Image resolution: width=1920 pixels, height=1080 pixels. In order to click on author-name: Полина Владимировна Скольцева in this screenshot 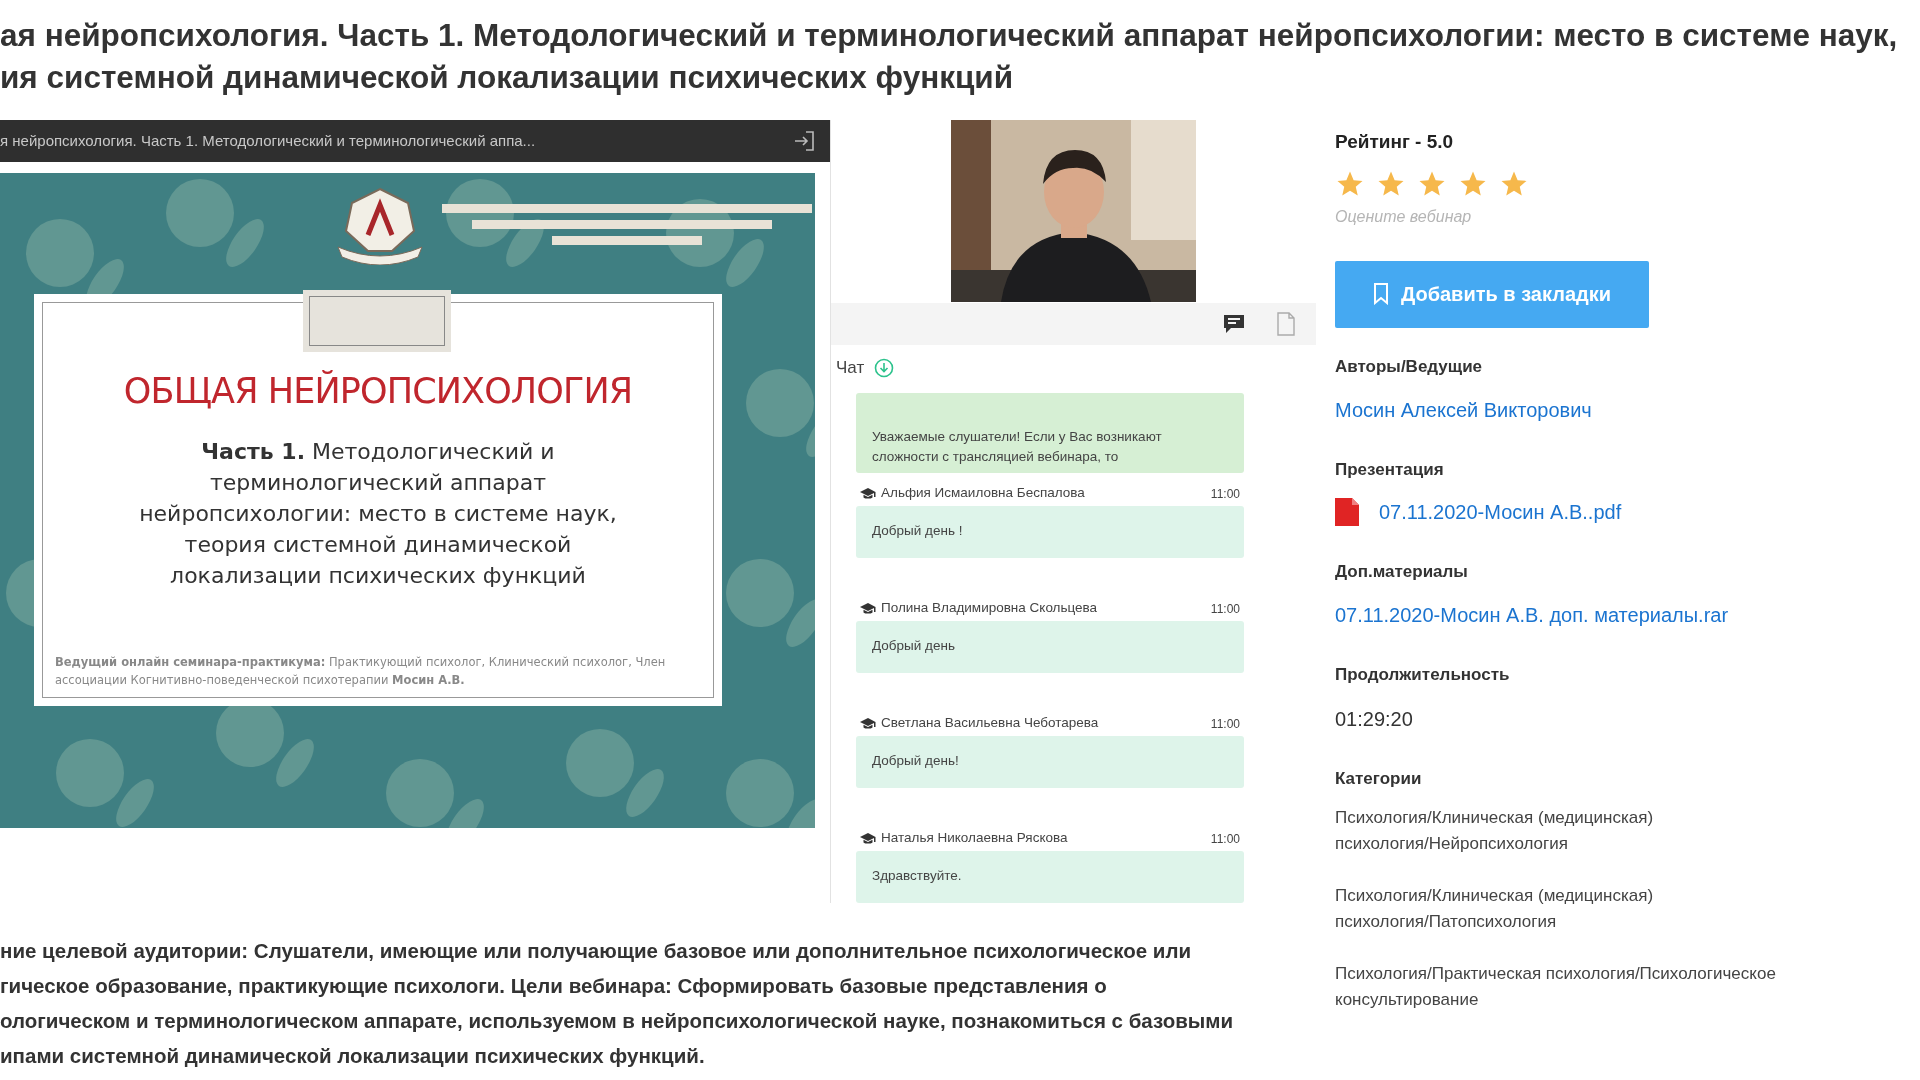, I will do `click(990, 608)`.